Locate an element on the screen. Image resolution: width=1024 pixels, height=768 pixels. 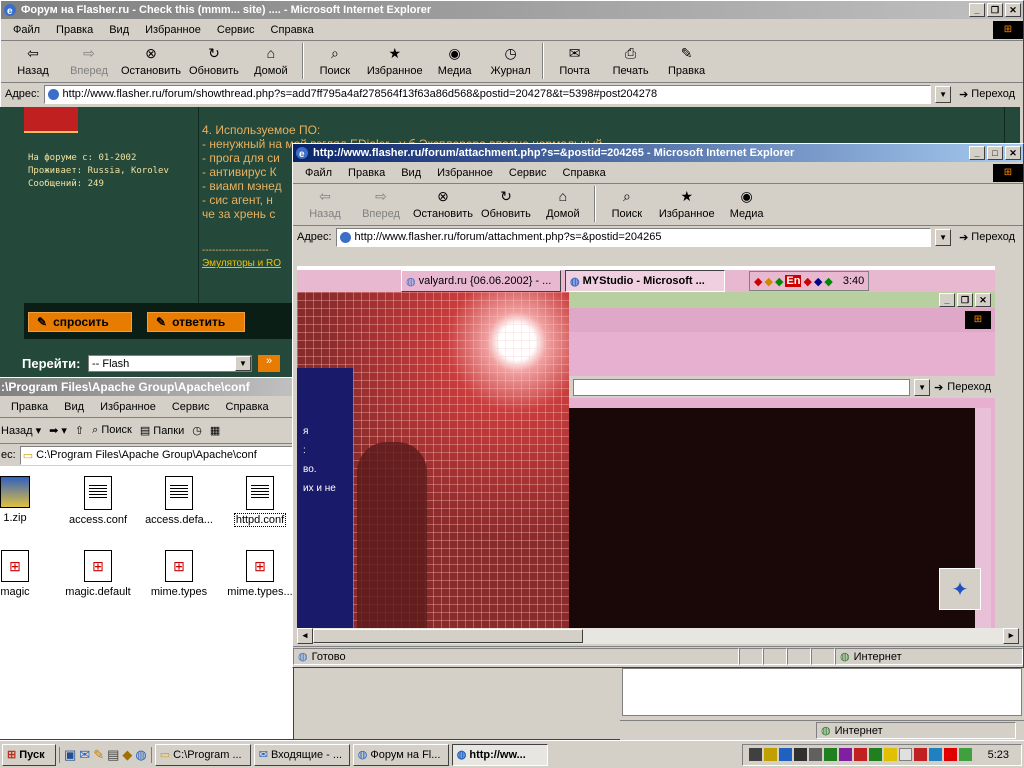
soft-icon is located at coordinates (755, 754).